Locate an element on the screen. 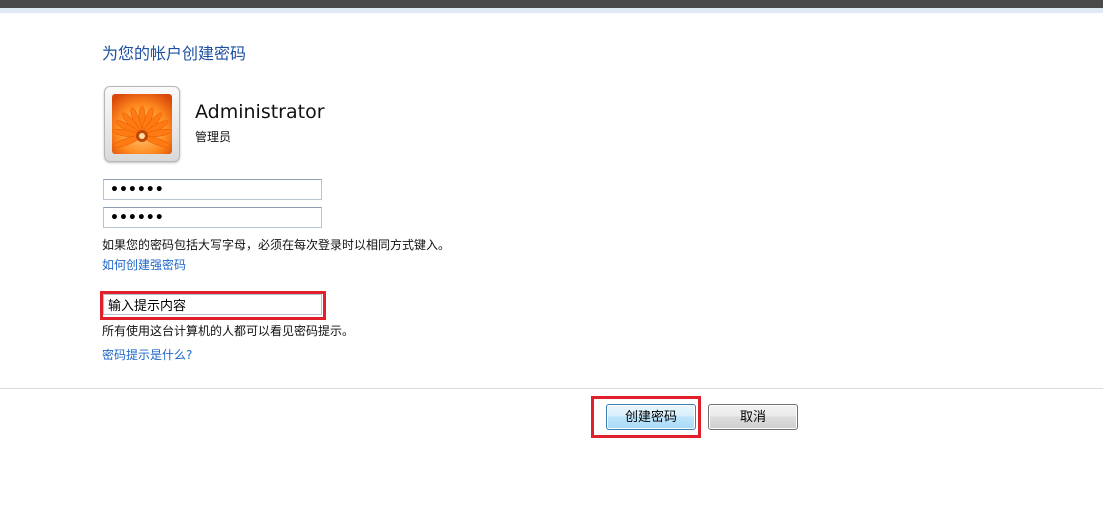 The width and height of the screenshot is (1103, 520). what-is-hint-link: 密码提示是什么? is located at coordinates (147, 354).